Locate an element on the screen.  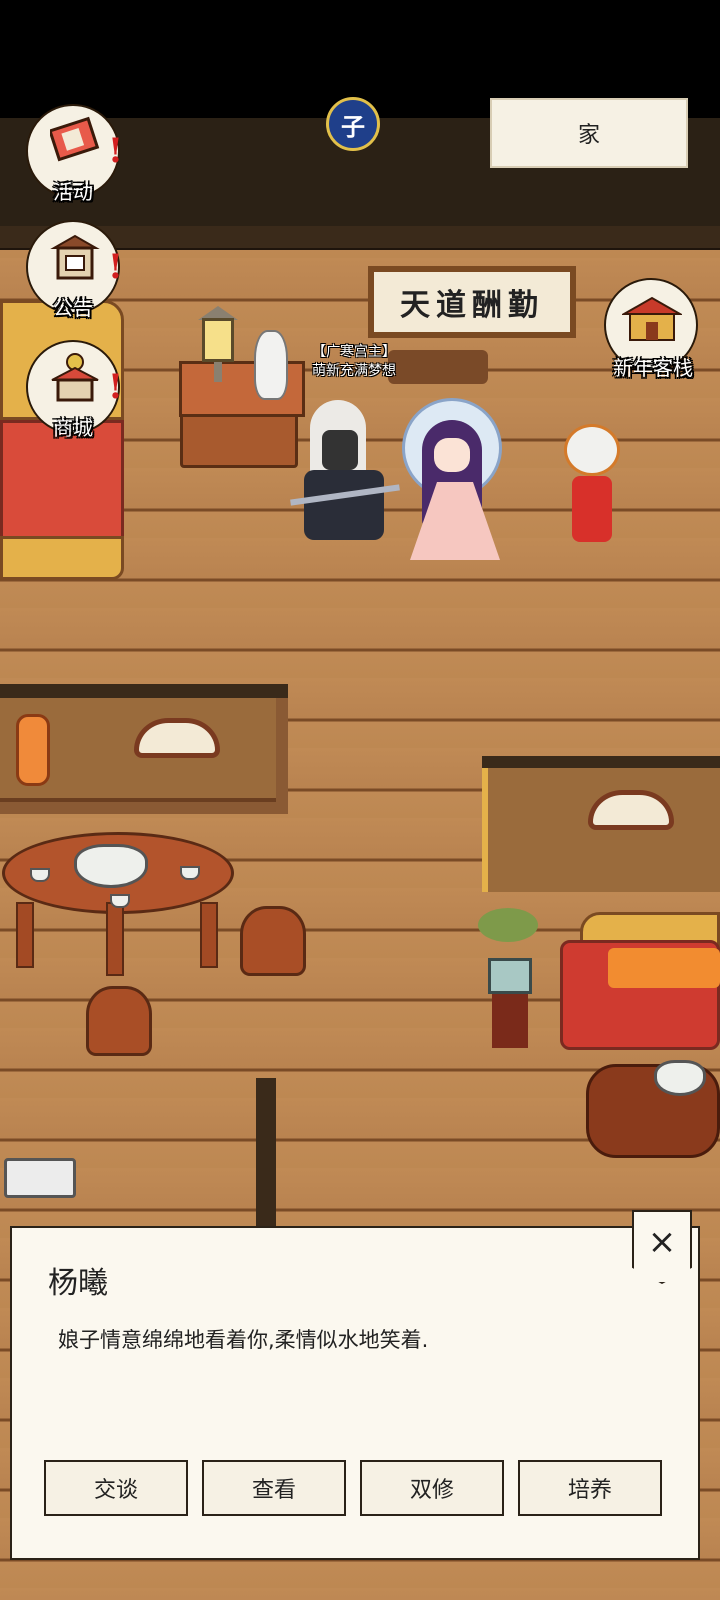
footstool is located at coordinates (40, 1178).